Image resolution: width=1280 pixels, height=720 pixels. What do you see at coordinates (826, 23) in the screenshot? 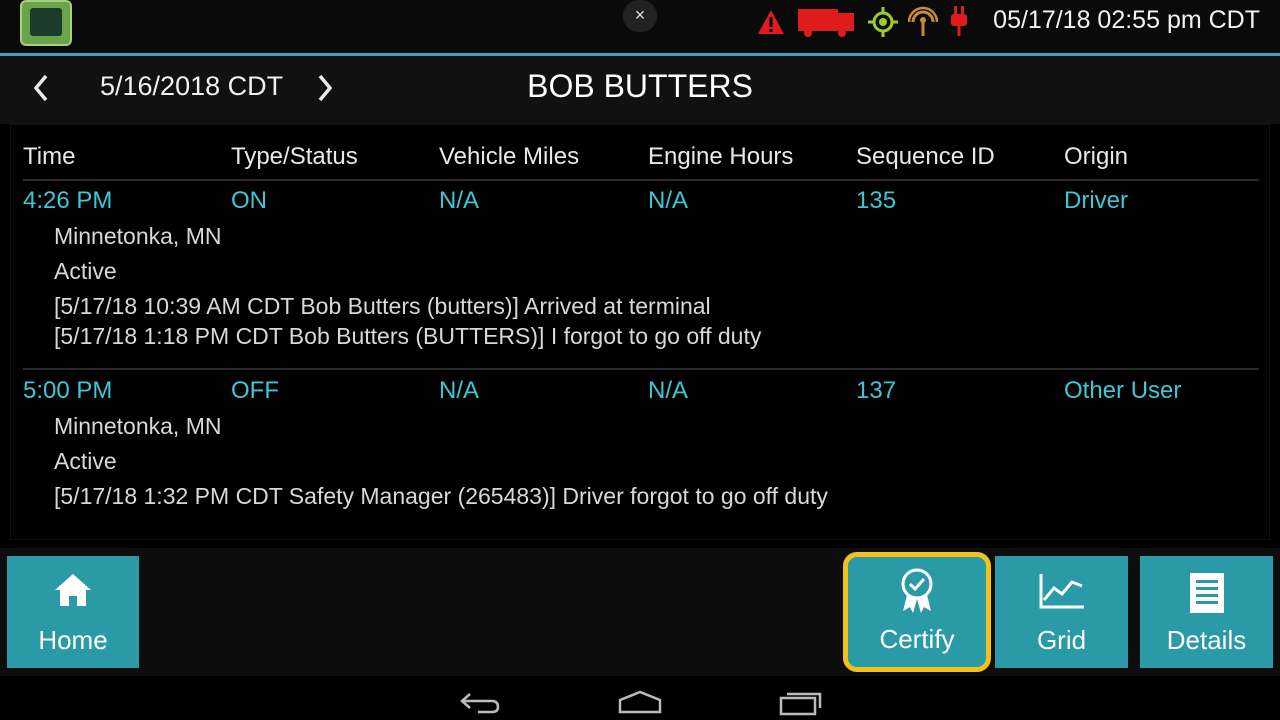
I see `truck-icon` at bounding box center [826, 23].